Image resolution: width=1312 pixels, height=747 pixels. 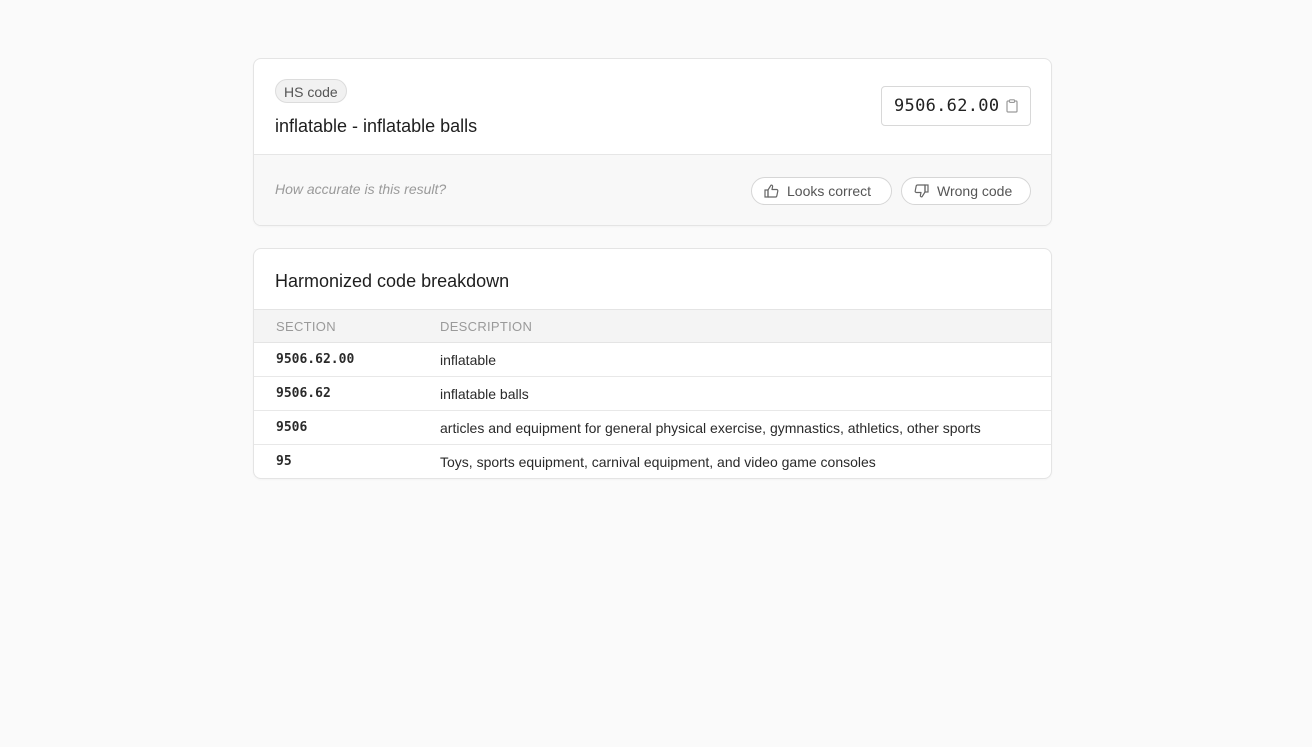 I want to click on breakdown-title: Harmonized code breakdown, so click(x=392, y=281).